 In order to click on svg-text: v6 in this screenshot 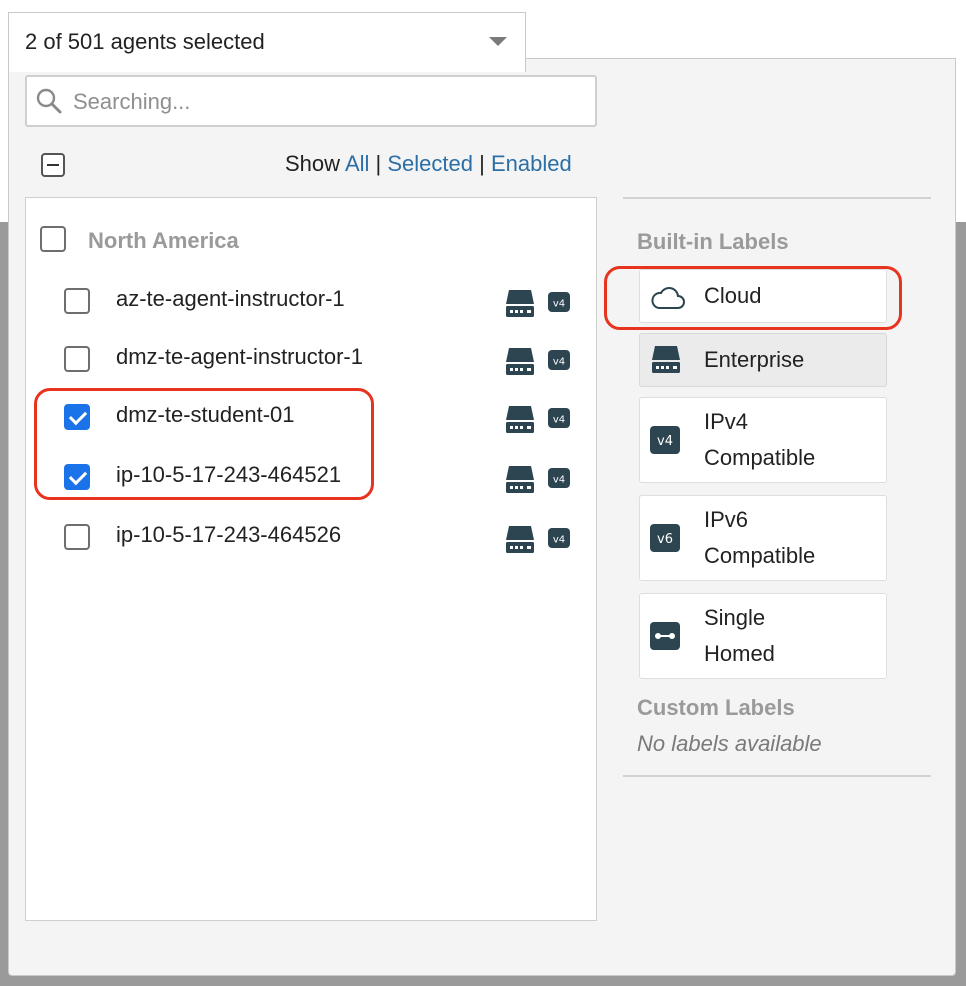, I will do `click(665, 539)`.